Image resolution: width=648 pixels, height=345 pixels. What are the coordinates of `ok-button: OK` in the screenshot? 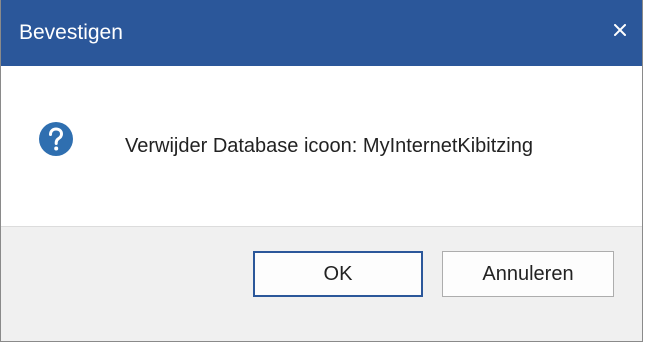 It's located at (338, 274).